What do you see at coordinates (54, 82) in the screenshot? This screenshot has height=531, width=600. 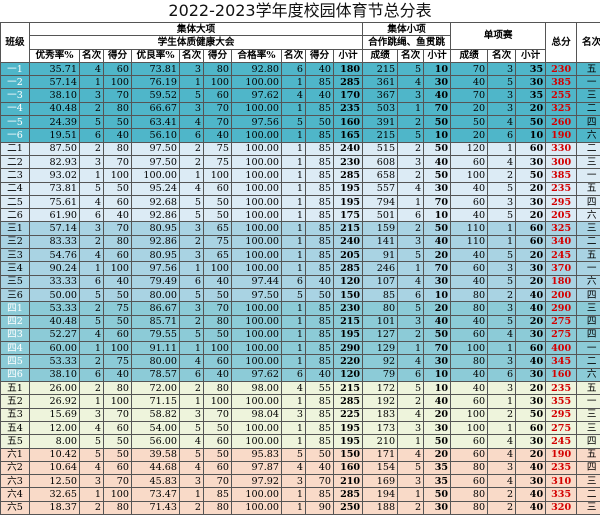 I see `table-cell: 57.14` at bounding box center [54, 82].